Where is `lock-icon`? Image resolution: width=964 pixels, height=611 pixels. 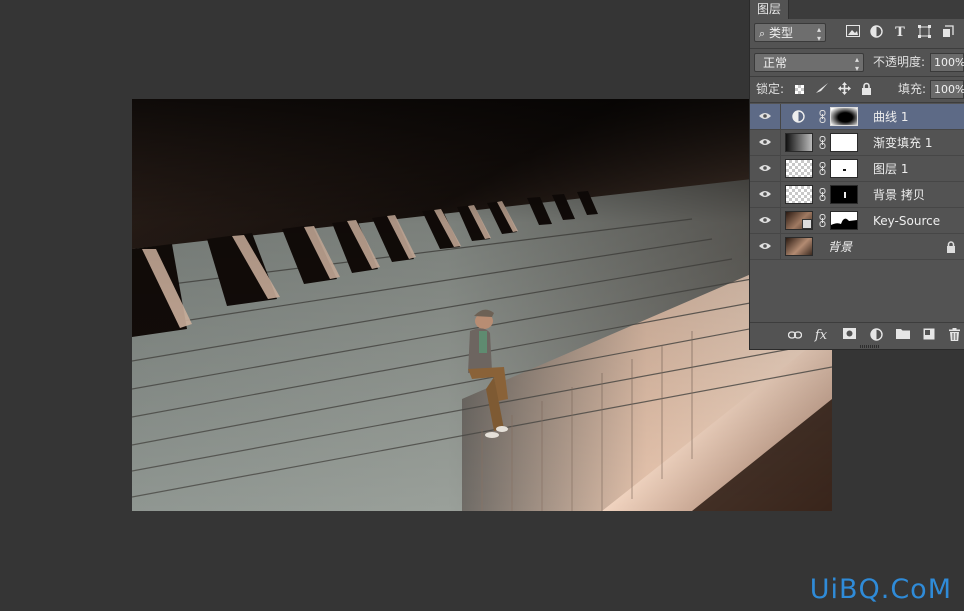
lock-icon is located at coordinates (951, 247).